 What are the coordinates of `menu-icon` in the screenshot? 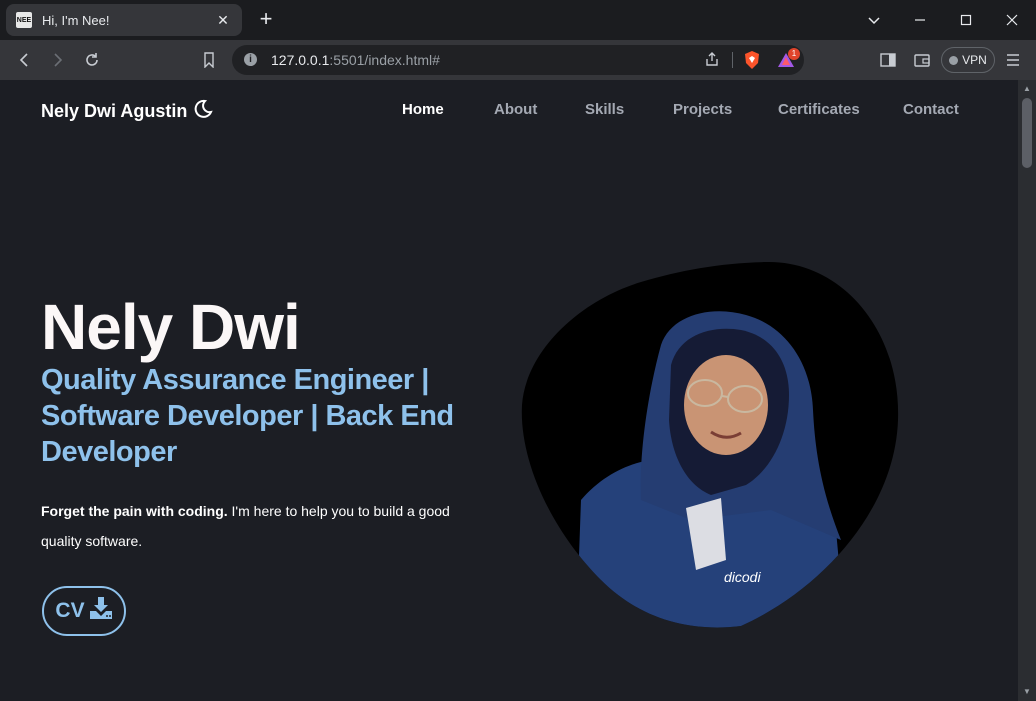 It's located at (1013, 60).